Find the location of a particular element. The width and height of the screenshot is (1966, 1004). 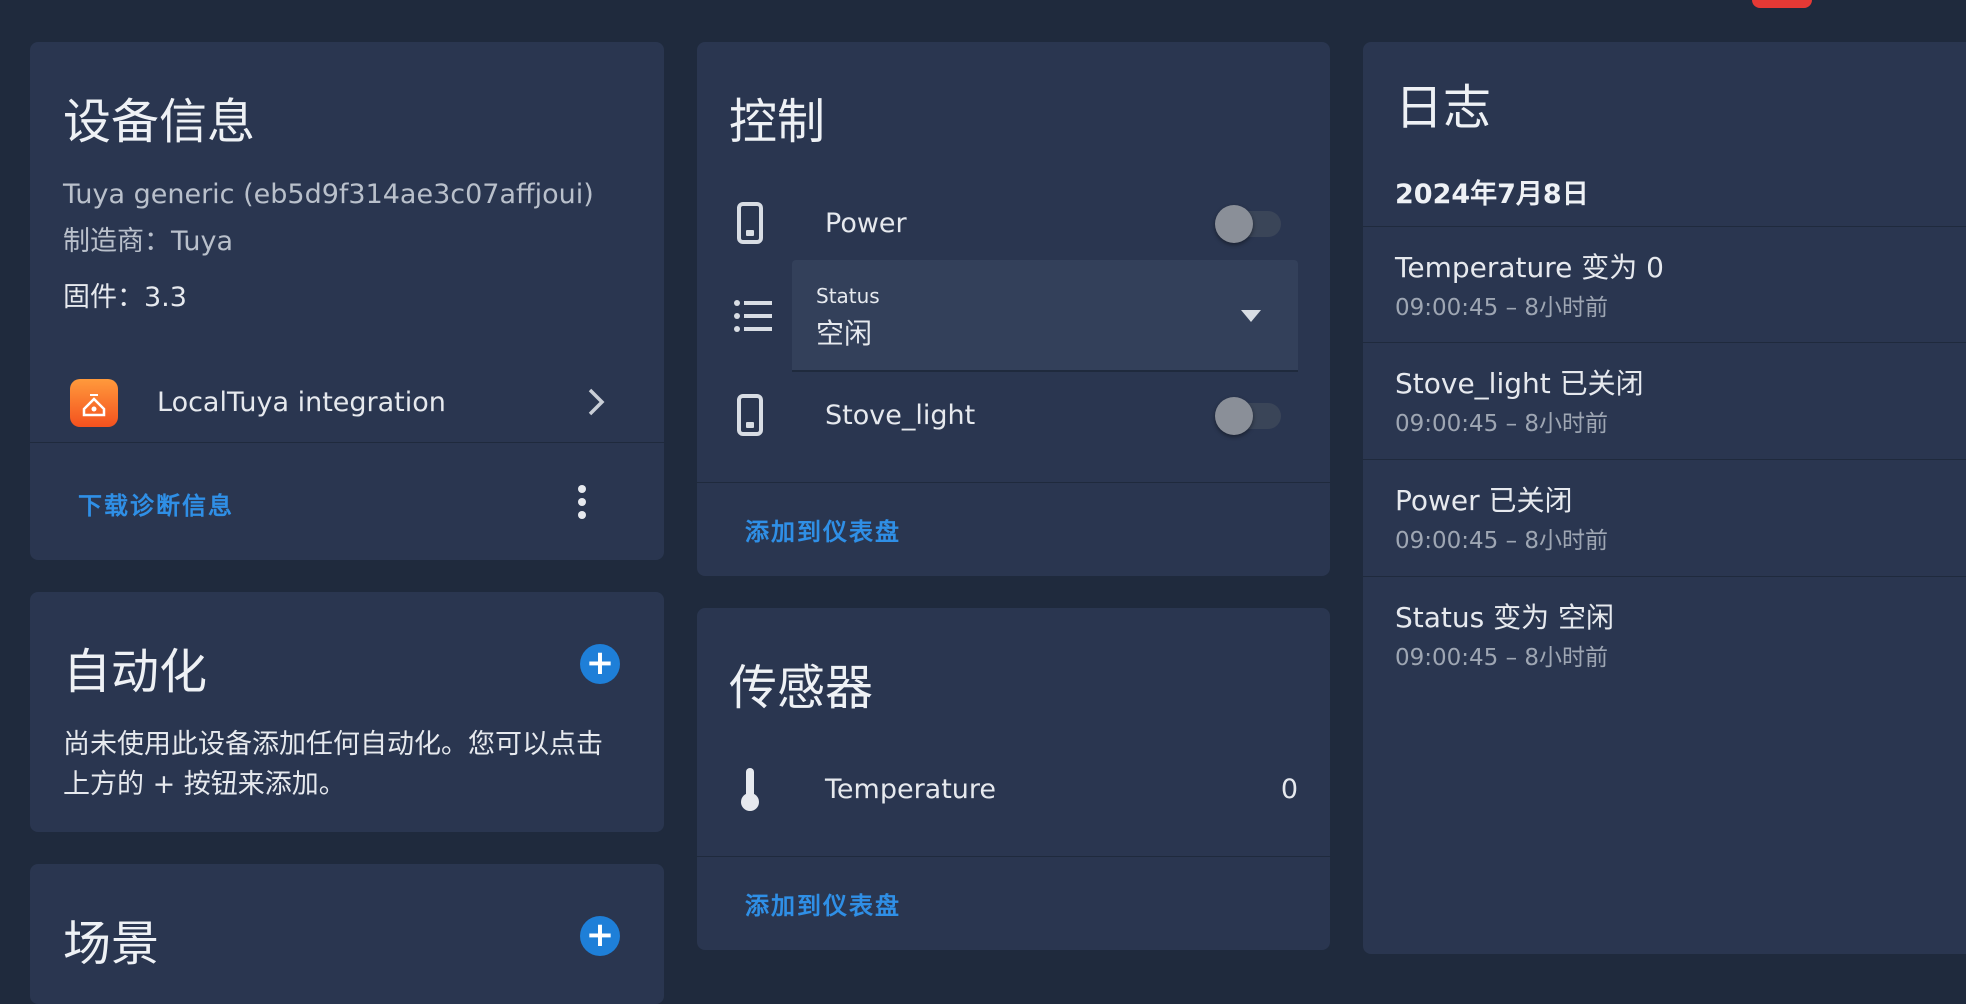

scene-title: 场景 is located at coordinates (111, 944).